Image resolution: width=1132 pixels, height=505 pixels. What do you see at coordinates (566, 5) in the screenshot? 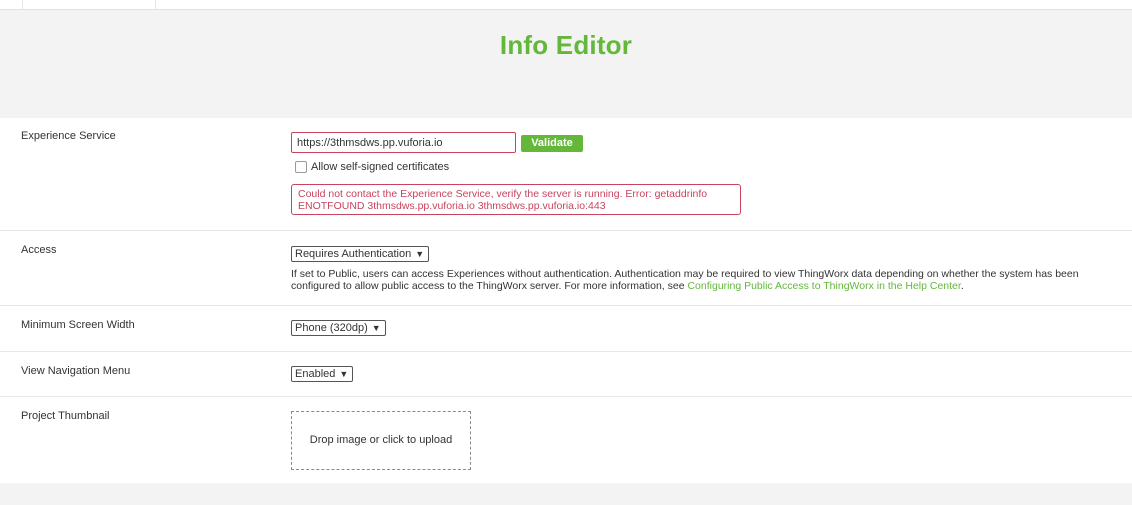
I see `top-tab-strip` at bounding box center [566, 5].